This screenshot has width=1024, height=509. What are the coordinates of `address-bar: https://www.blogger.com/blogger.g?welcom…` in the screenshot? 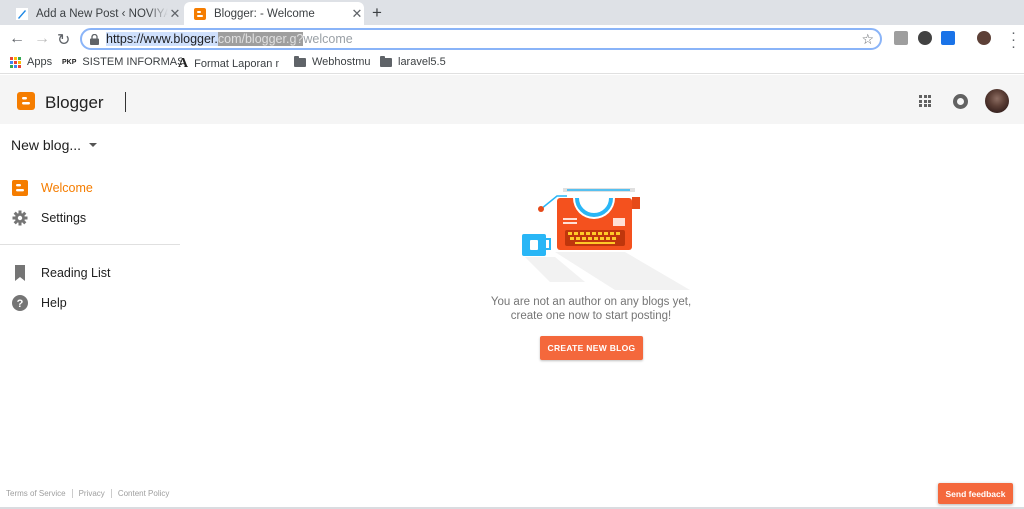 It's located at (481, 39).